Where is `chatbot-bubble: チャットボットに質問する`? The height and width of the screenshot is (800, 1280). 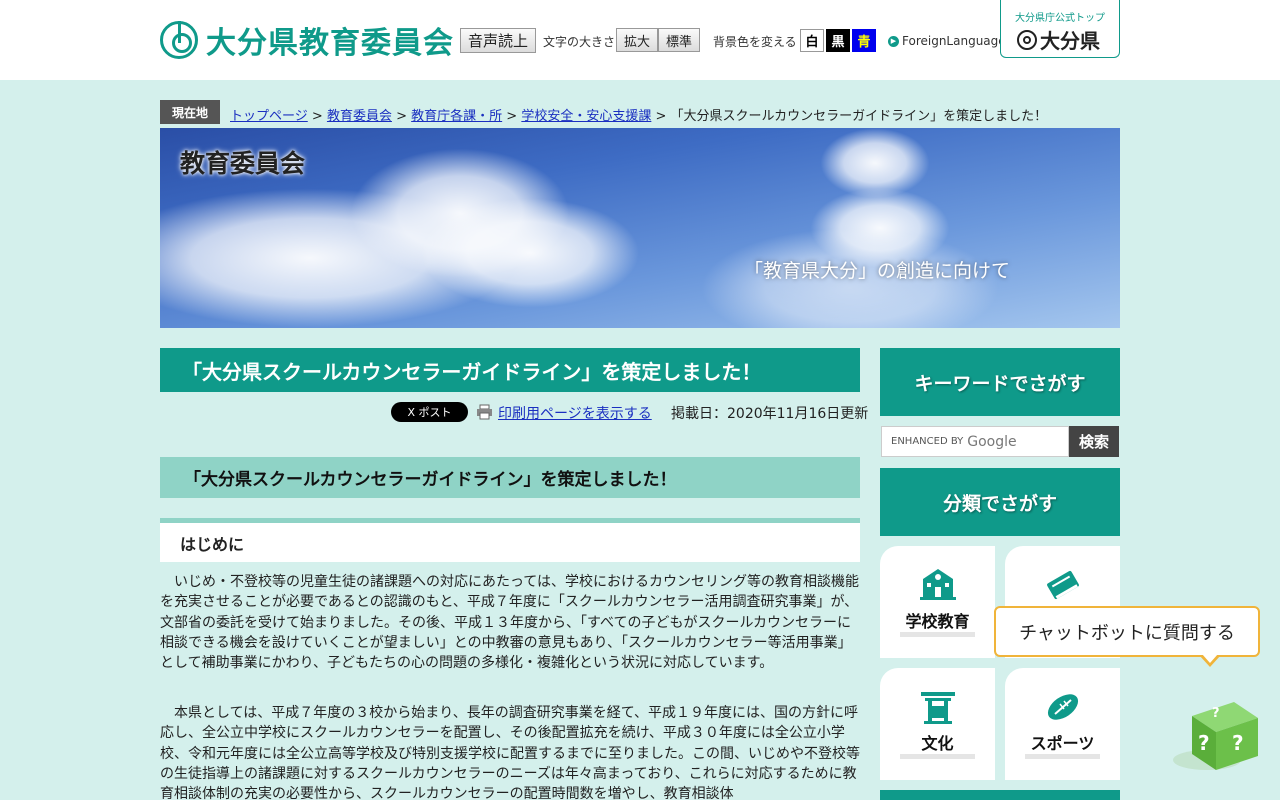 chatbot-bubble: チャットボットに質問する is located at coordinates (1127, 631).